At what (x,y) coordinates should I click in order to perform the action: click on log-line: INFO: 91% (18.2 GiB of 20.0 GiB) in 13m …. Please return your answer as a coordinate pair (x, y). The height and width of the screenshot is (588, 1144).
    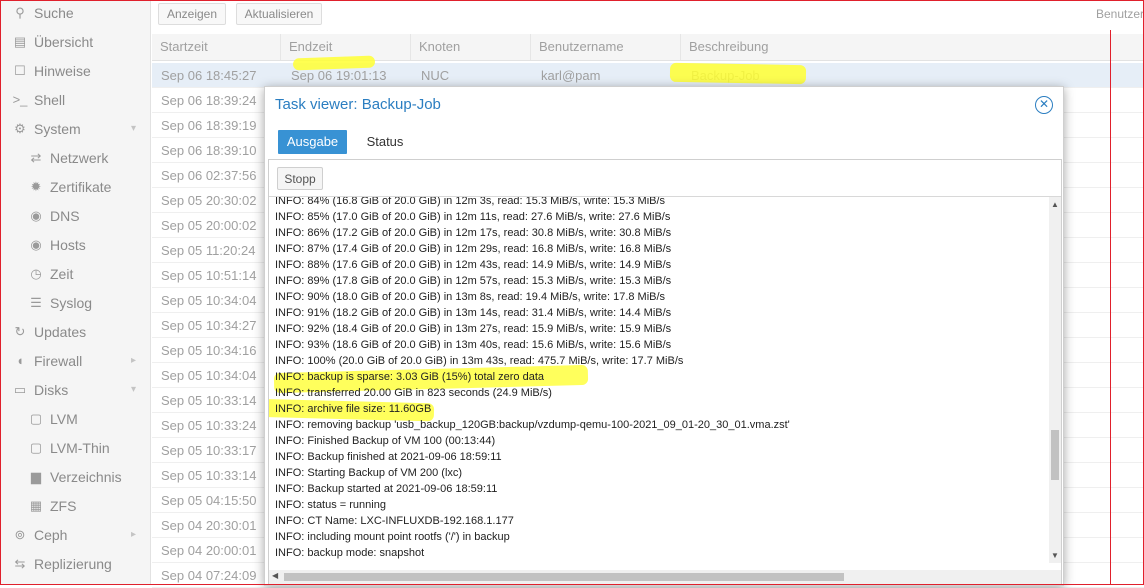
    Looking at the image, I should click on (473, 313).